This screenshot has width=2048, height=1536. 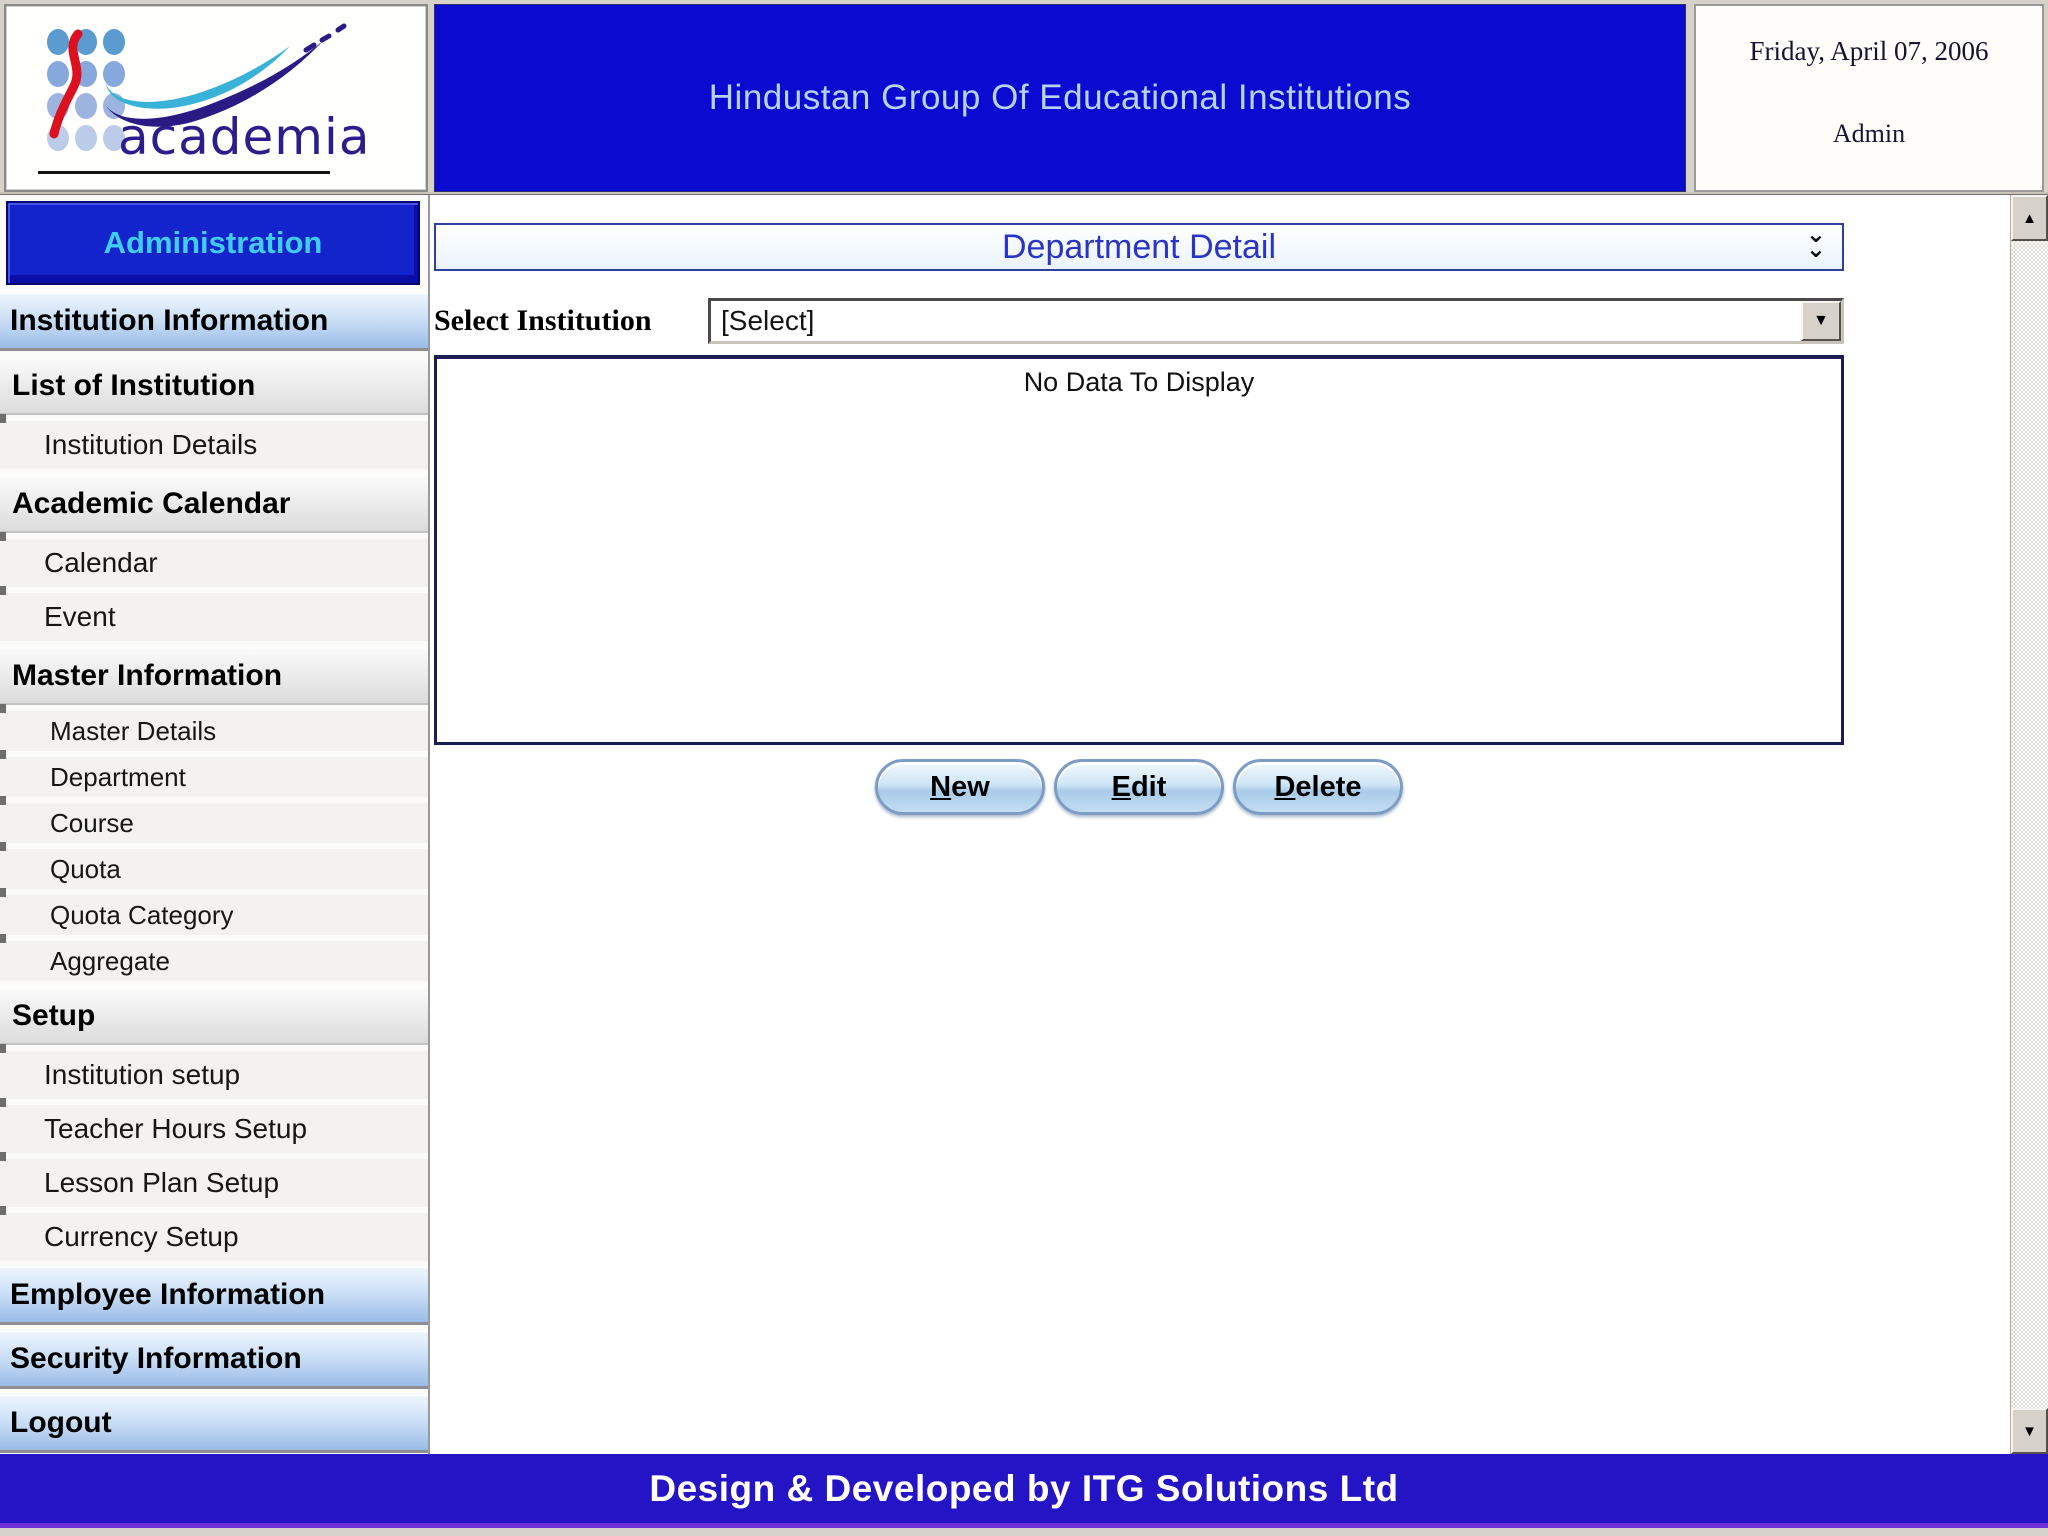 What do you see at coordinates (214, 819) in the screenshot?
I see `sidebar-item-course: Course` at bounding box center [214, 819].